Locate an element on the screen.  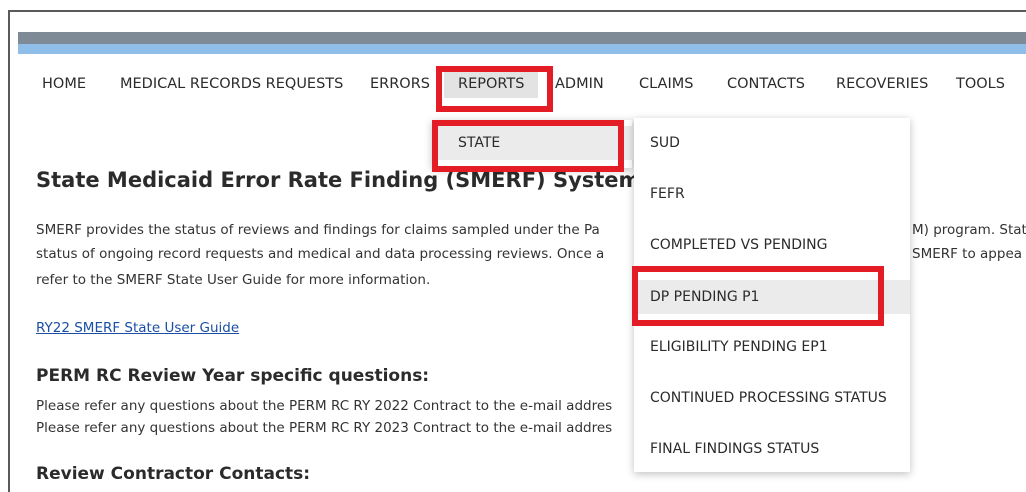
reports-dropdown: STATE is located at coordinates (535, 144).